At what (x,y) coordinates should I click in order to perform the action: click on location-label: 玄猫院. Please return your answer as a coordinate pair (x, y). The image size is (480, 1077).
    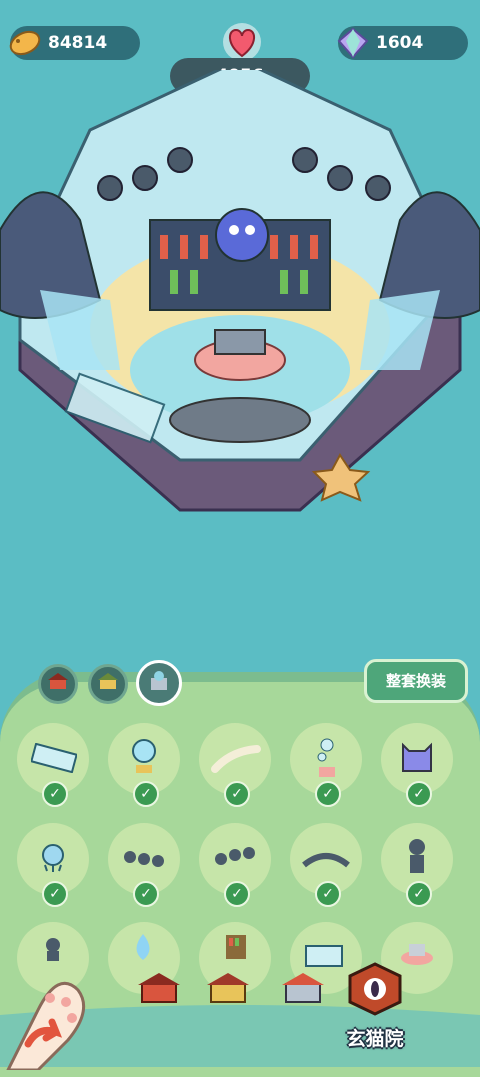
    Looking at the image, I should click on (375, 1039).